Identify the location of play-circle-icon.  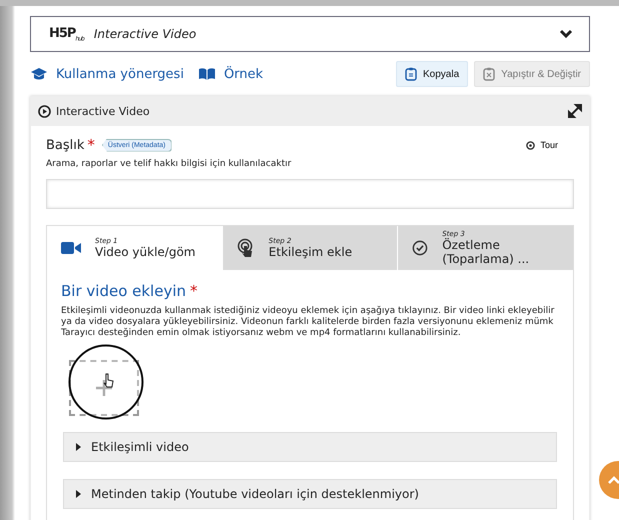
(44, 111).